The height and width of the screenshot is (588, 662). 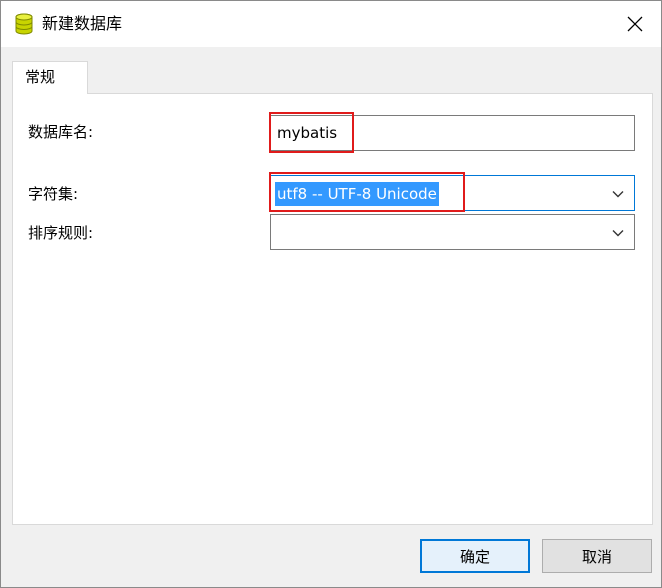 What do you see at coordinates (61, 233) in the screenshot?
I see `collation-label: 排序规则:` at bounding box center [61, 233].